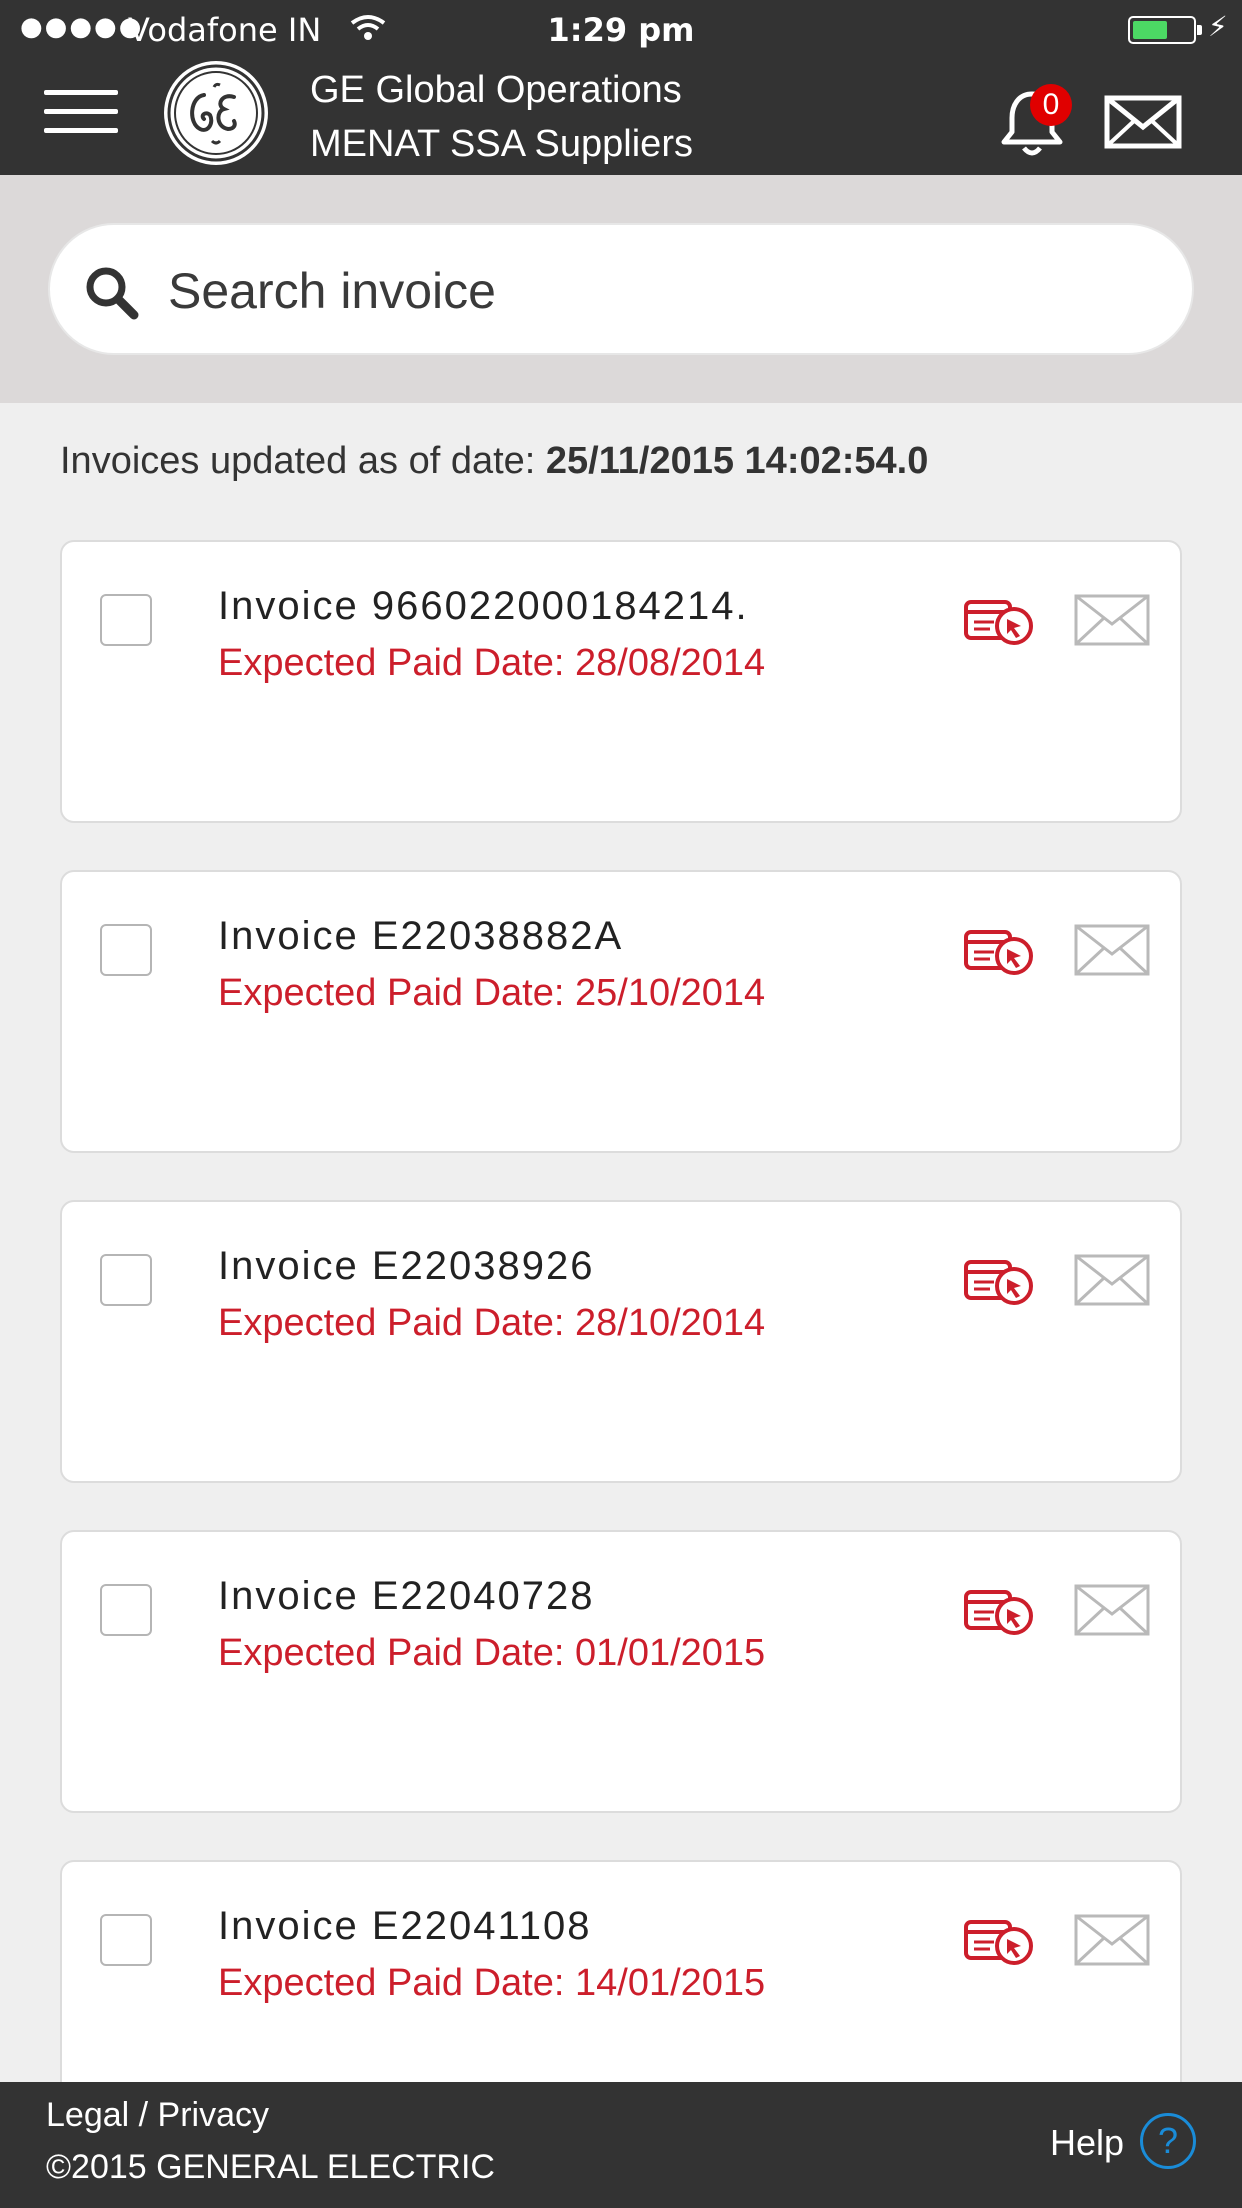 This screenshot has width=1242, height=2208. What do you see at coordinates (483, 606) in the screenshot?
I see `invoice-title: Invoice 966022000184214.` at bounding box center [483, 606].